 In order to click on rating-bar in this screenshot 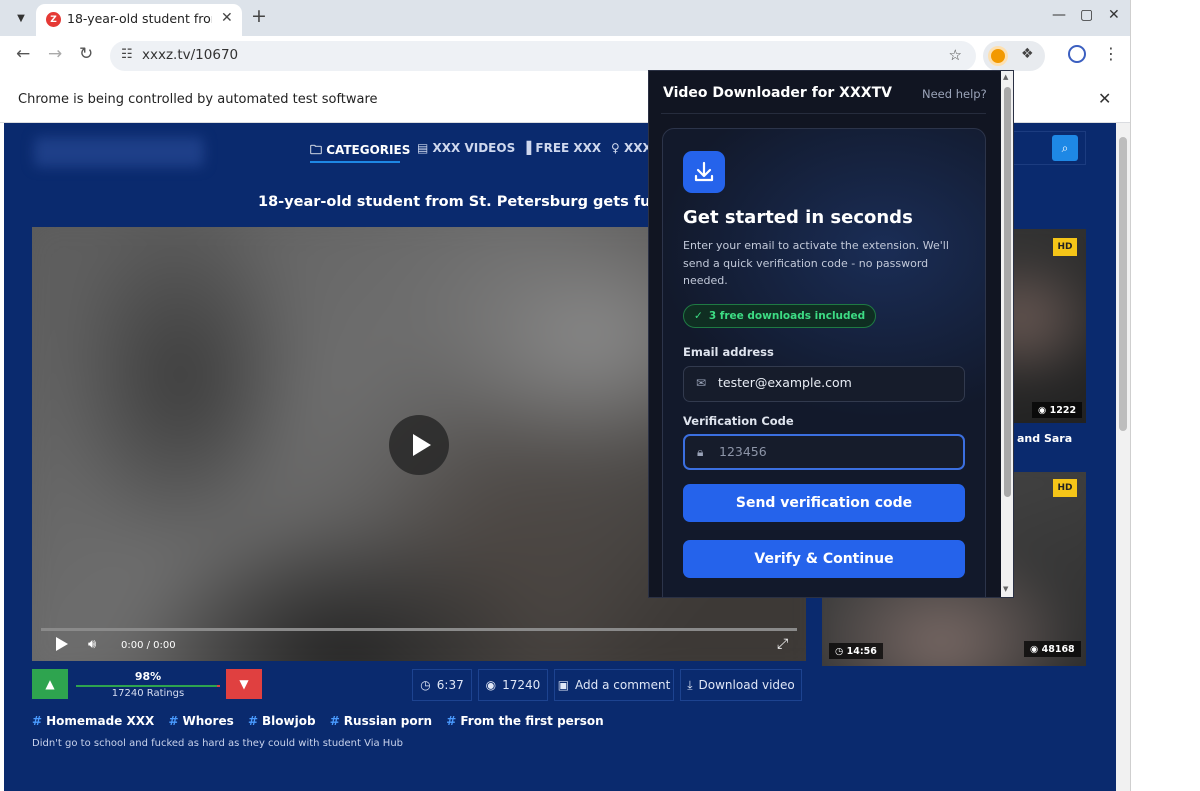, I will do `click(148, 686)`.